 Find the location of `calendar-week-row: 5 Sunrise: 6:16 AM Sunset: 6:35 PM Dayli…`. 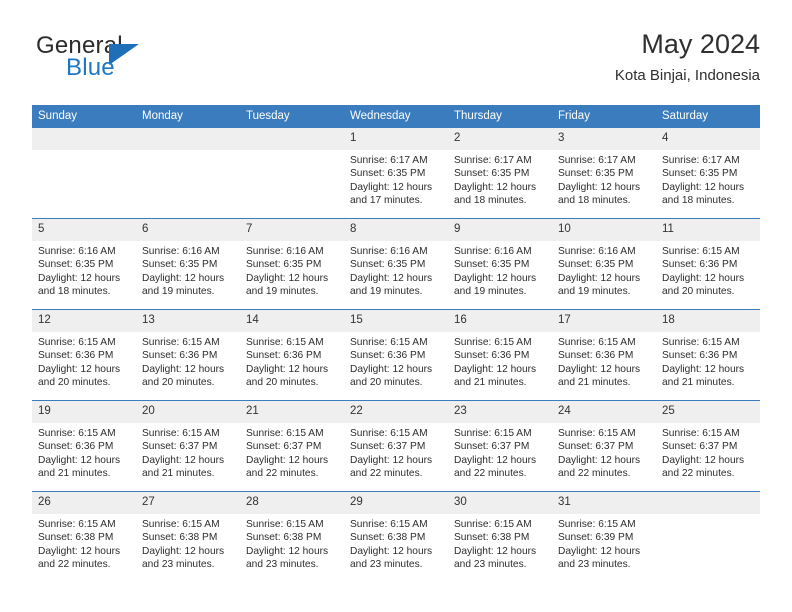

calendar-week-row: 5 Sunrise: 6:16 AM Sunset: 6:35 PM Dayli… is located at coordinates (396, 264).